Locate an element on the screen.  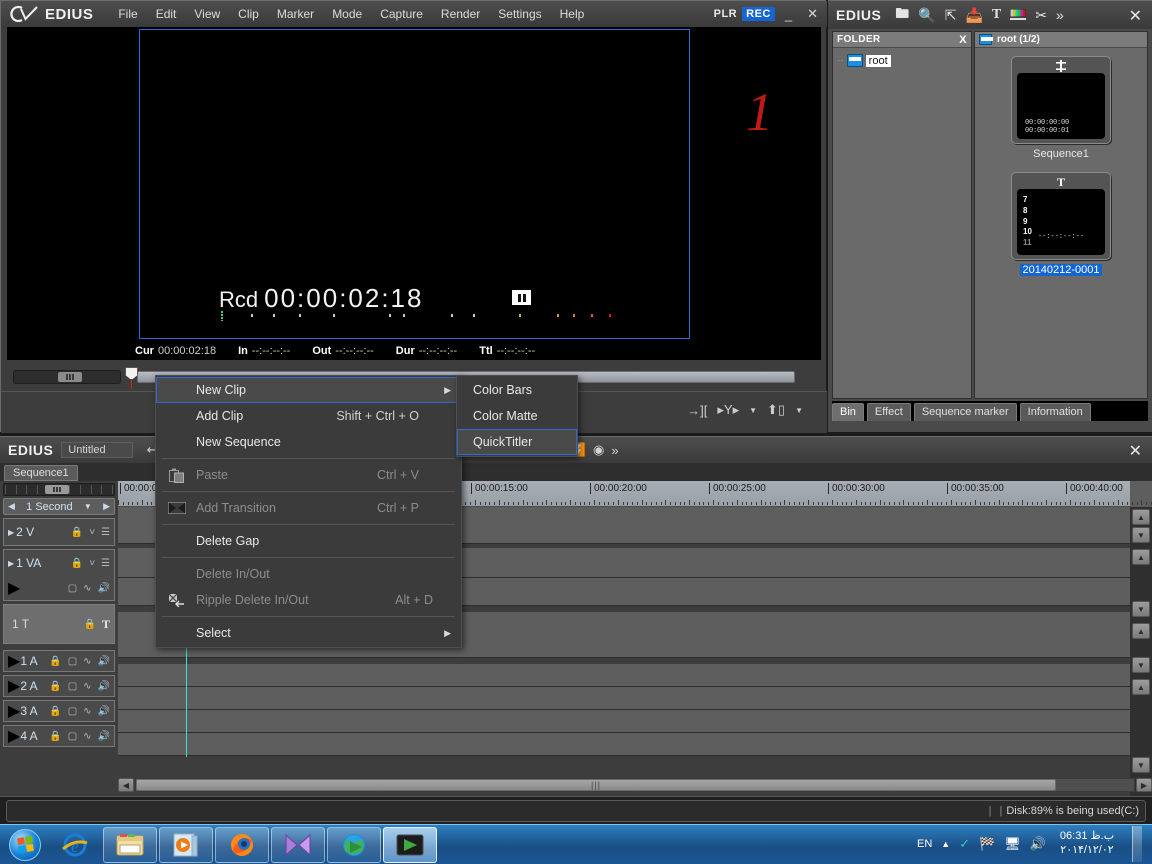
zoom-prev-icon: ◀ is located at coordinates (11, 506).